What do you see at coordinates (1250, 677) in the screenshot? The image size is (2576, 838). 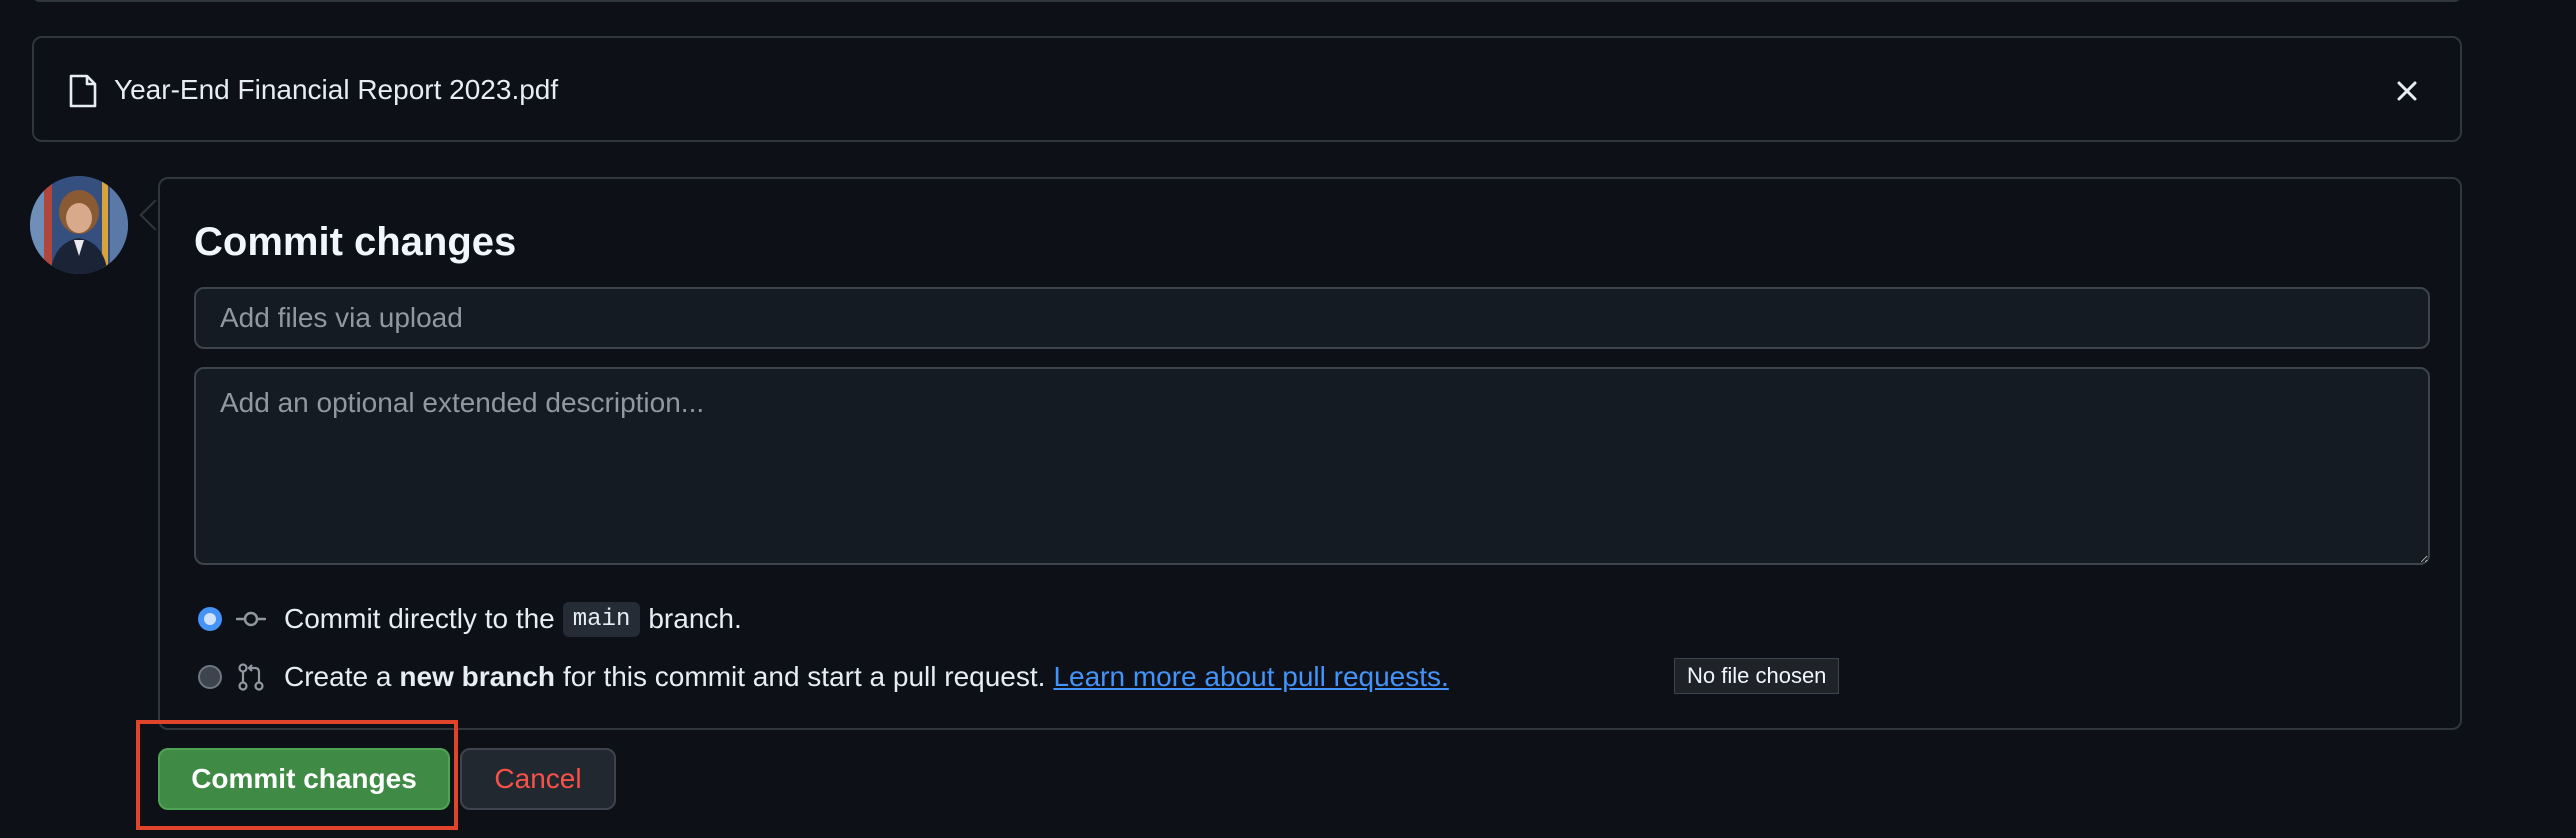 I see `learn-more-pull-requests-link: Learn more about pull requests.` at bounding box center [1250, 677].